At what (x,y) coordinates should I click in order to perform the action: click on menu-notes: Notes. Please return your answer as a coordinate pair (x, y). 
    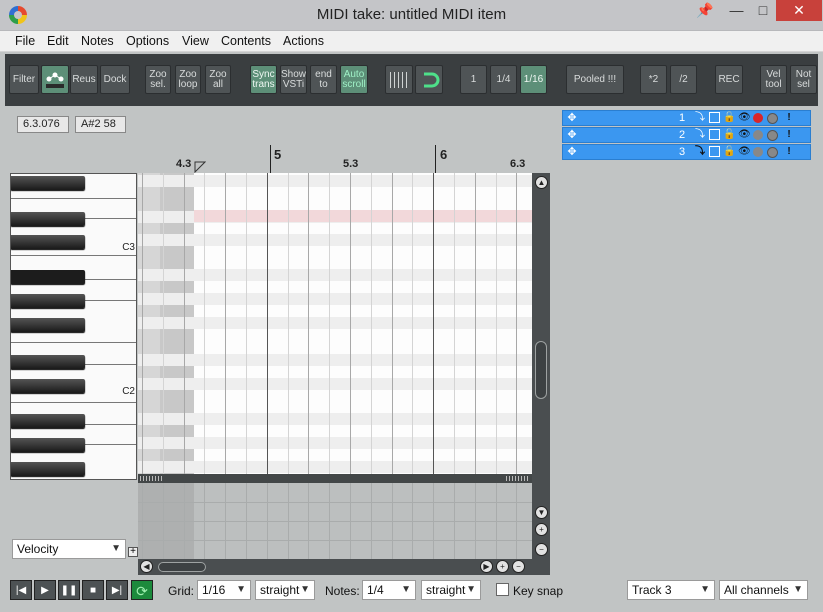
    Looking at the image, I should click on (97, 41).